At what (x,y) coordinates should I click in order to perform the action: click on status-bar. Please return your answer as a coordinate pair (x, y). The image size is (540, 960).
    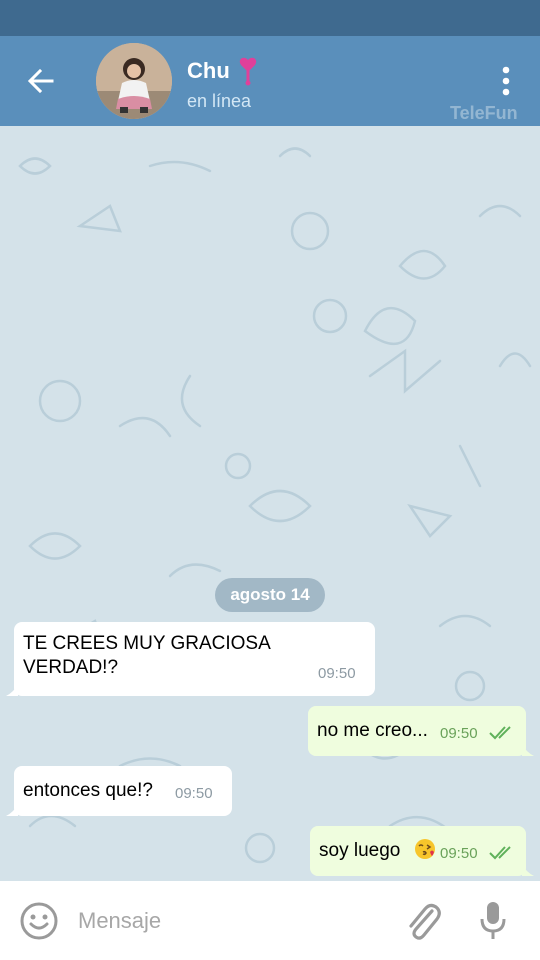
    Looking at the image, I should click on (270, 18).